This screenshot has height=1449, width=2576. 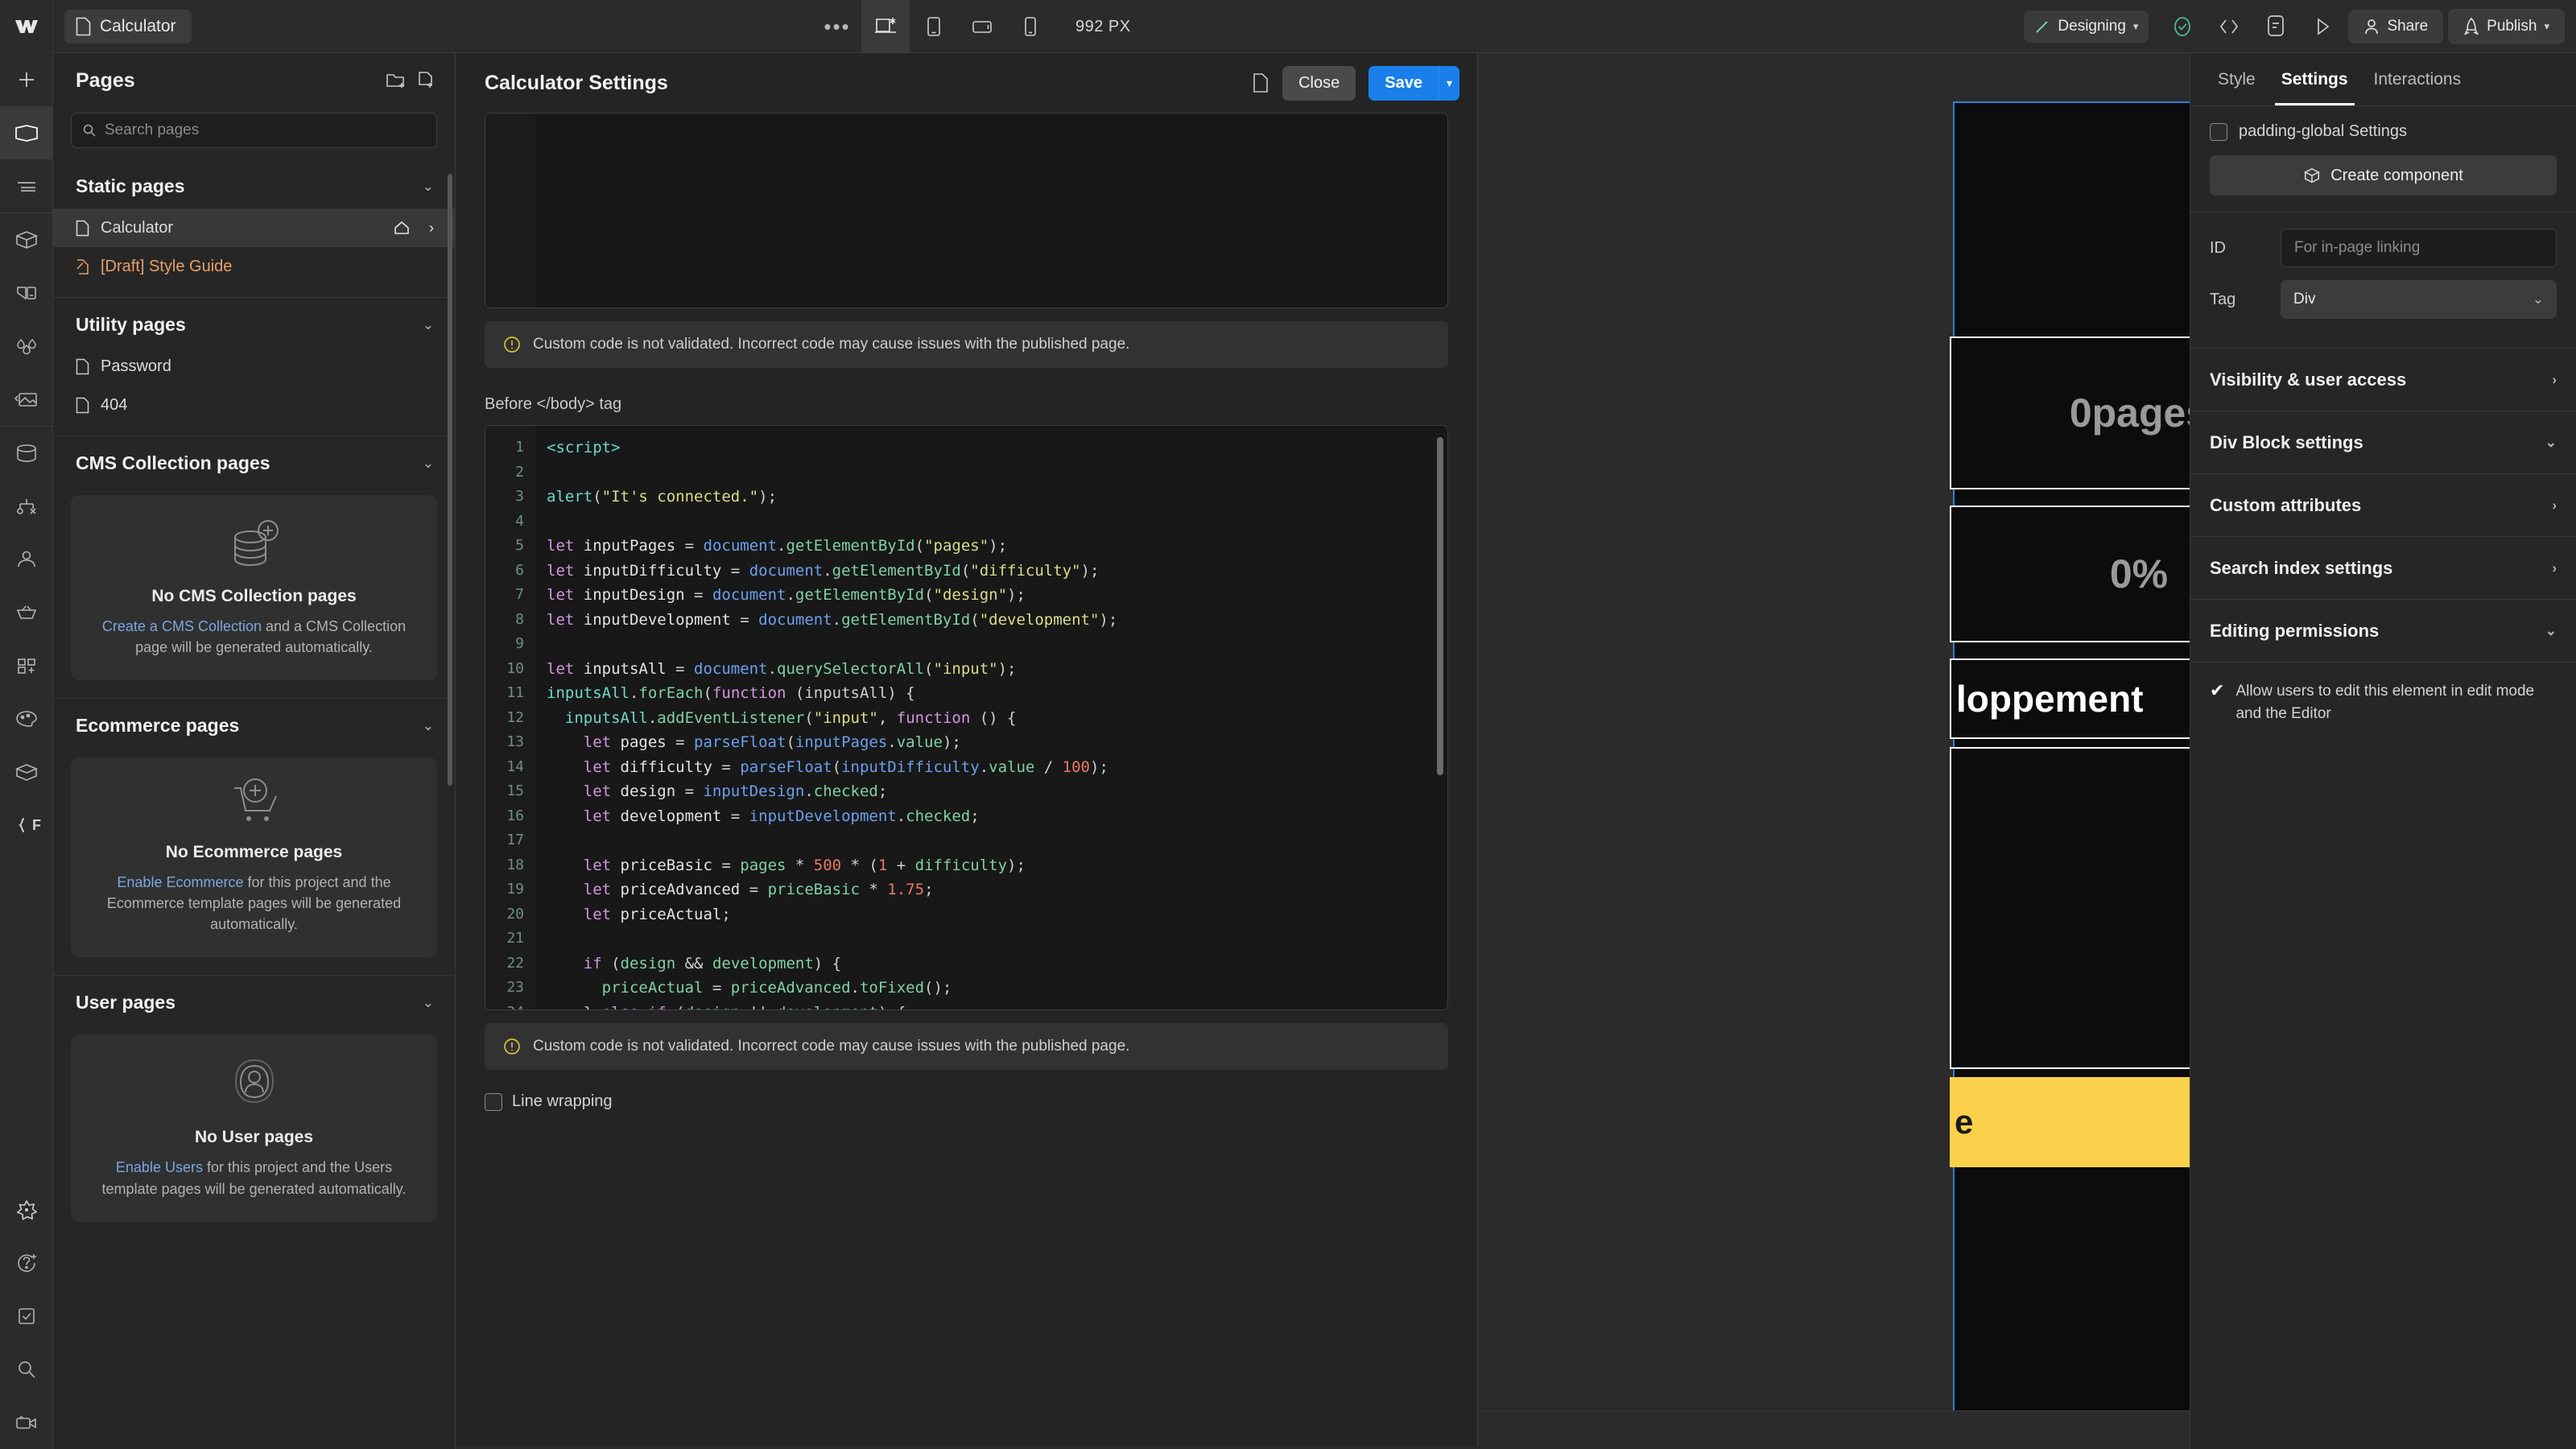 I want to click on section-header-utility-pages: Utility pages ⌄, so click(x=254, y=322).